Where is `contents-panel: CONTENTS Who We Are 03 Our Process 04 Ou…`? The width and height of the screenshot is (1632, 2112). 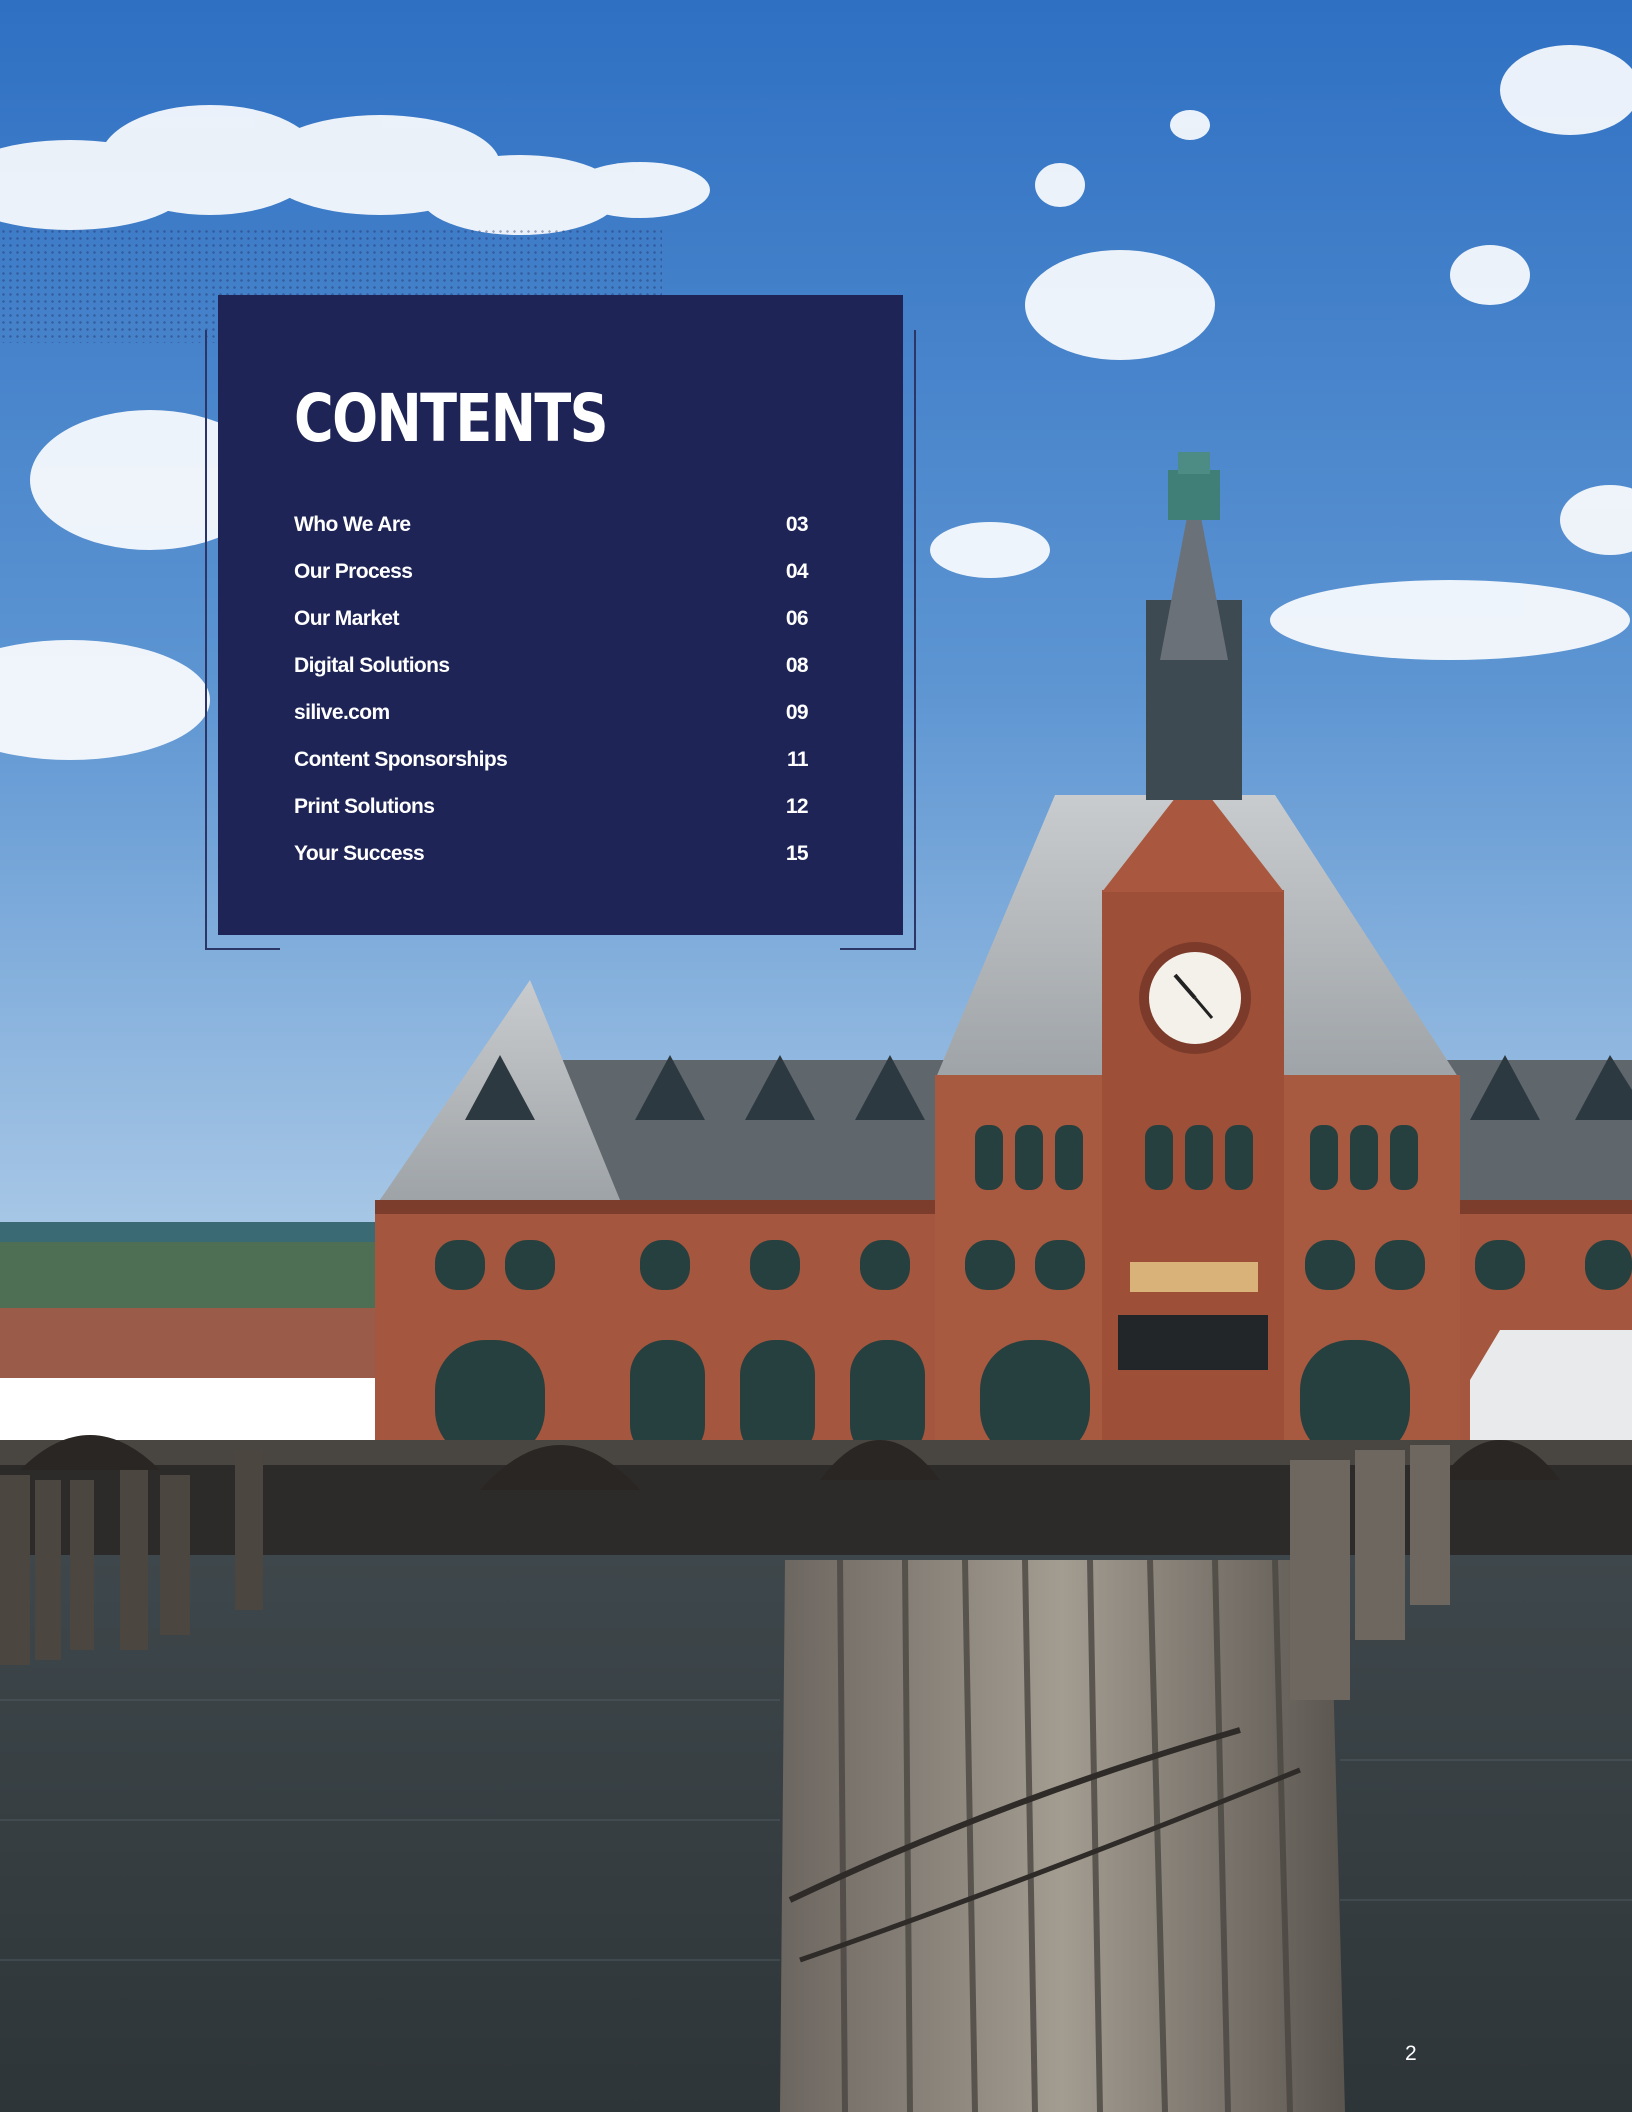
contents-panel: CONTENTS Who We Are 03 Our Process 04 Ou… is located at coordinates (560, 615).